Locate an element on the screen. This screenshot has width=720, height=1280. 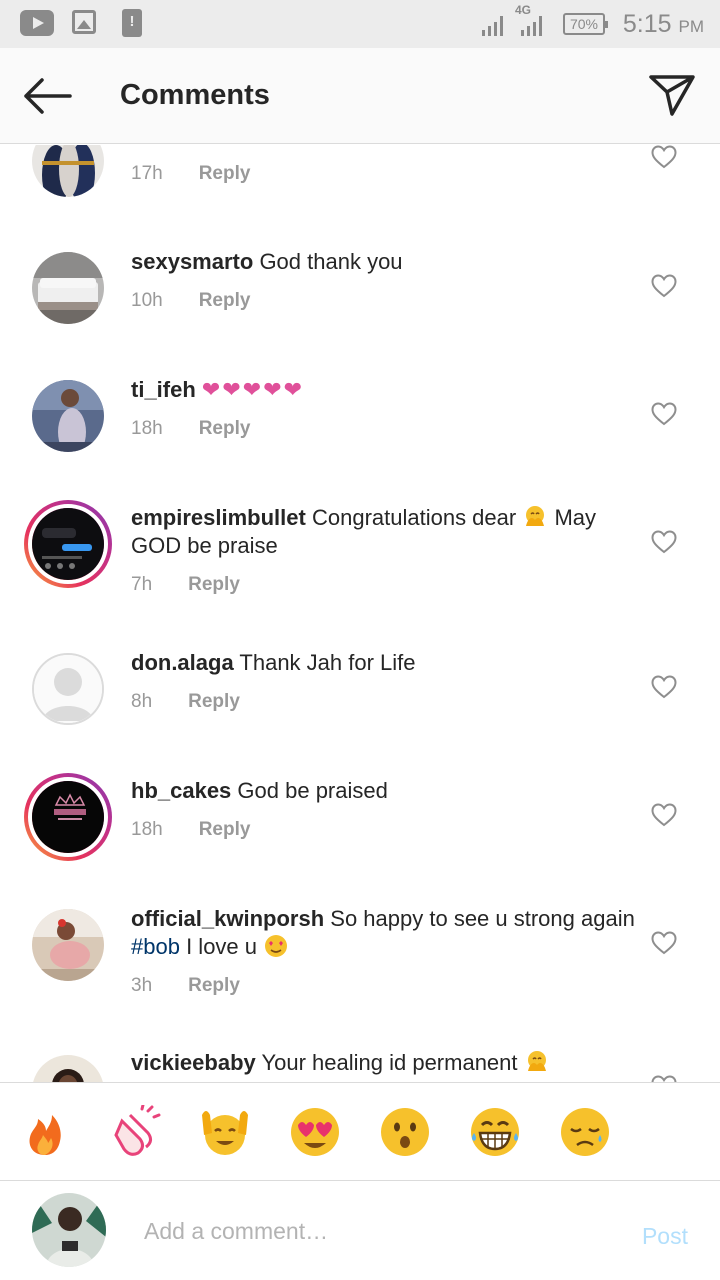
comment-body: ❤❤❤❤❤ is located at coordinates (253, 389).